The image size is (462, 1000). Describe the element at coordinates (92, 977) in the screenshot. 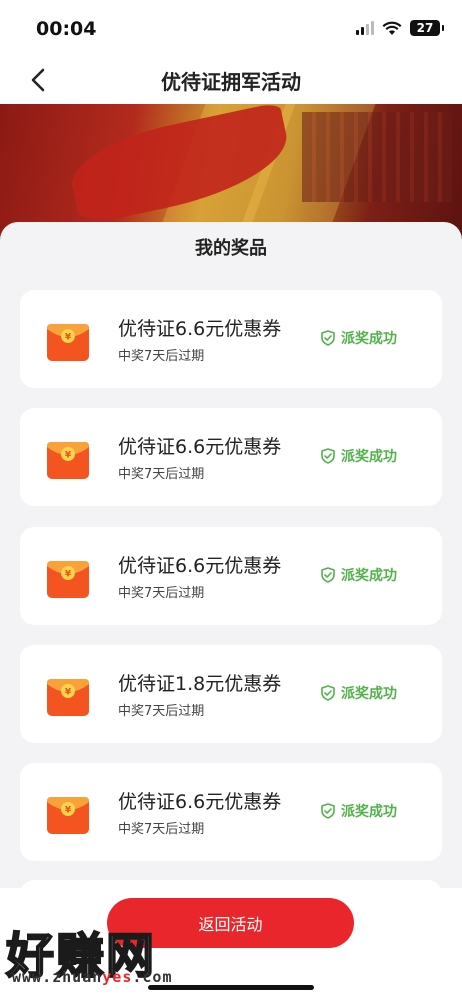

I see `watermark-domain: www.zhuanyes.com` at that location.